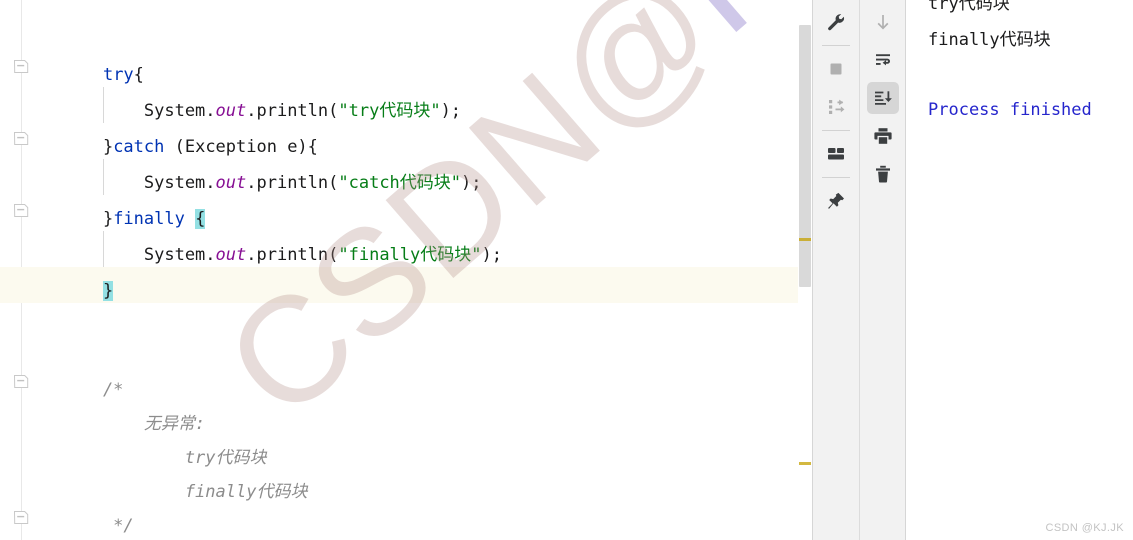 The height and width of the screenshot is (540, 1133). I want to click on code-token: (Exception e){, so click(241, 147).